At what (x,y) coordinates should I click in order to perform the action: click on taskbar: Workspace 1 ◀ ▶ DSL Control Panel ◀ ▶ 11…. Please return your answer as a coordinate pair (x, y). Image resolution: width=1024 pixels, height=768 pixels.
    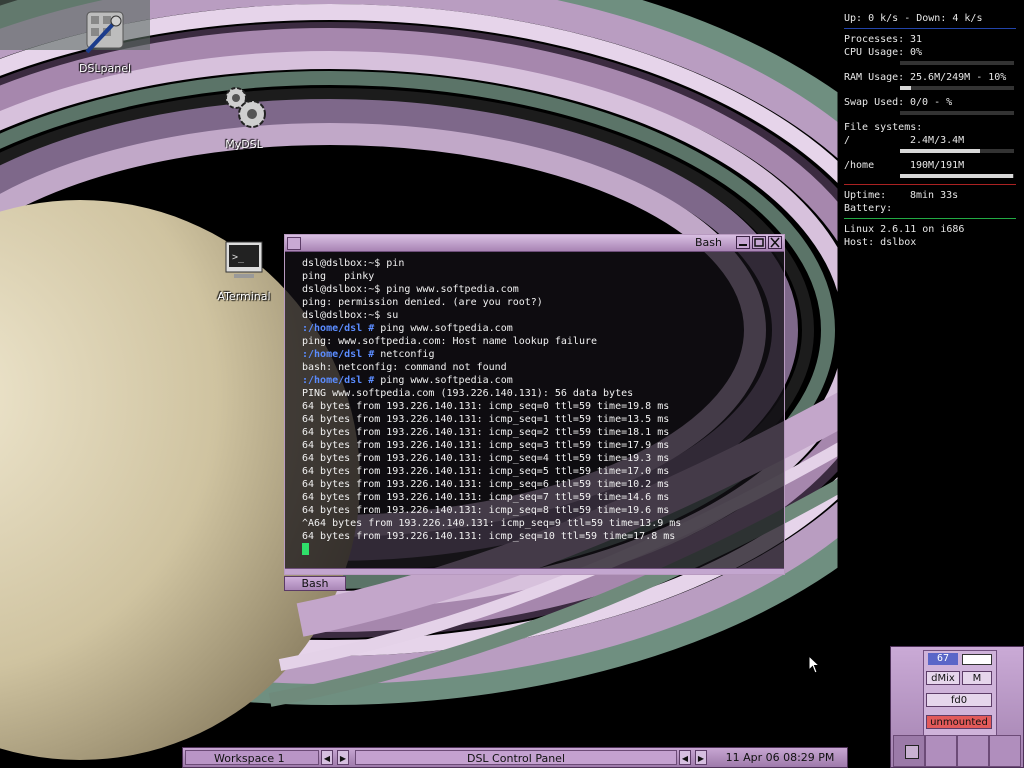
    Looking at the image, I should click on (515, 757).